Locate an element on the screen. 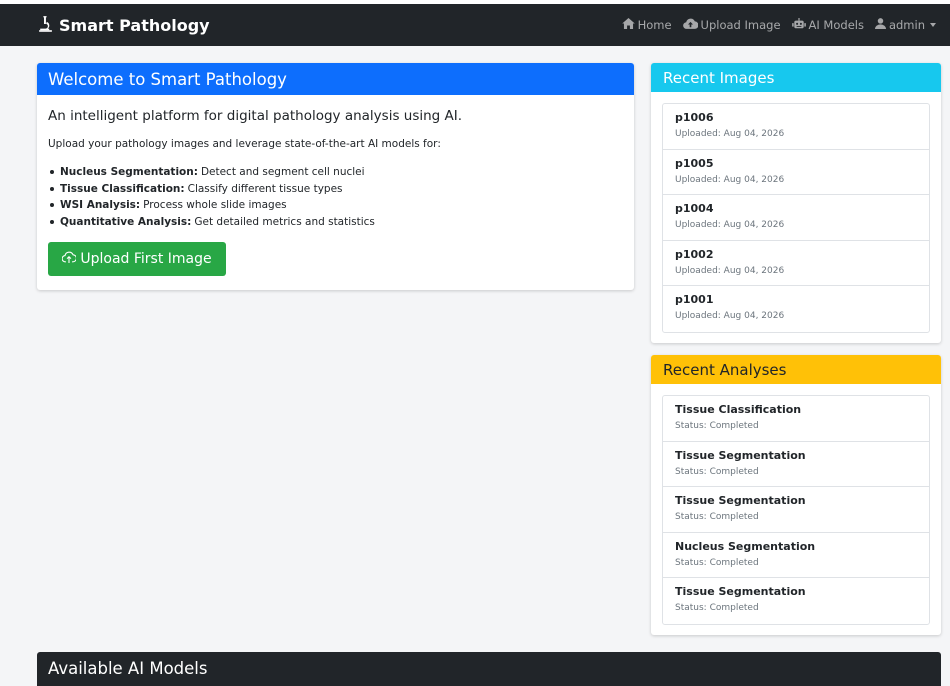  list-item: Tissue Classification Status: Completed is located at coordinates (796, 419).